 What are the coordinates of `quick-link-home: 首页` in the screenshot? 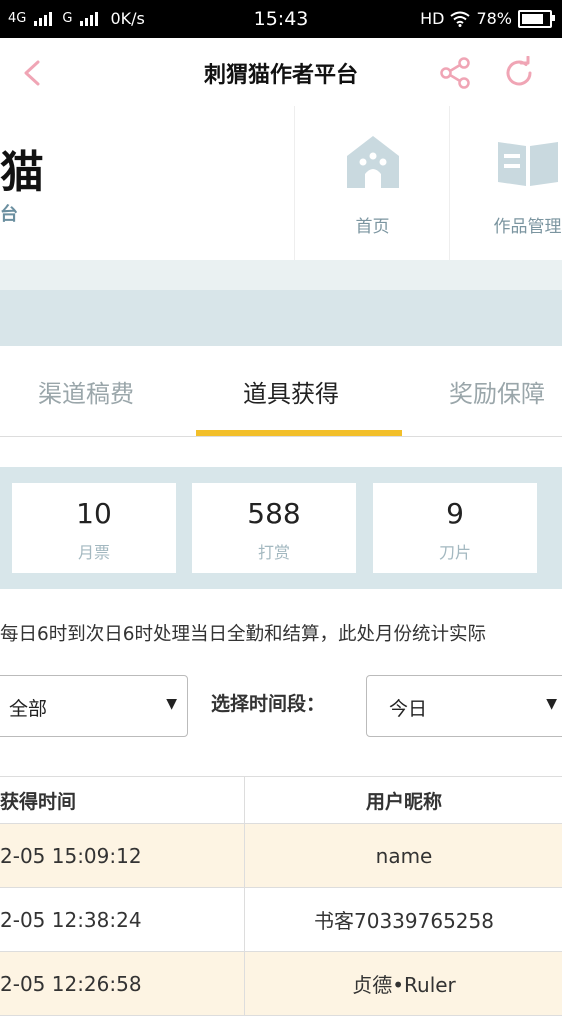 It's located at (372, 183).